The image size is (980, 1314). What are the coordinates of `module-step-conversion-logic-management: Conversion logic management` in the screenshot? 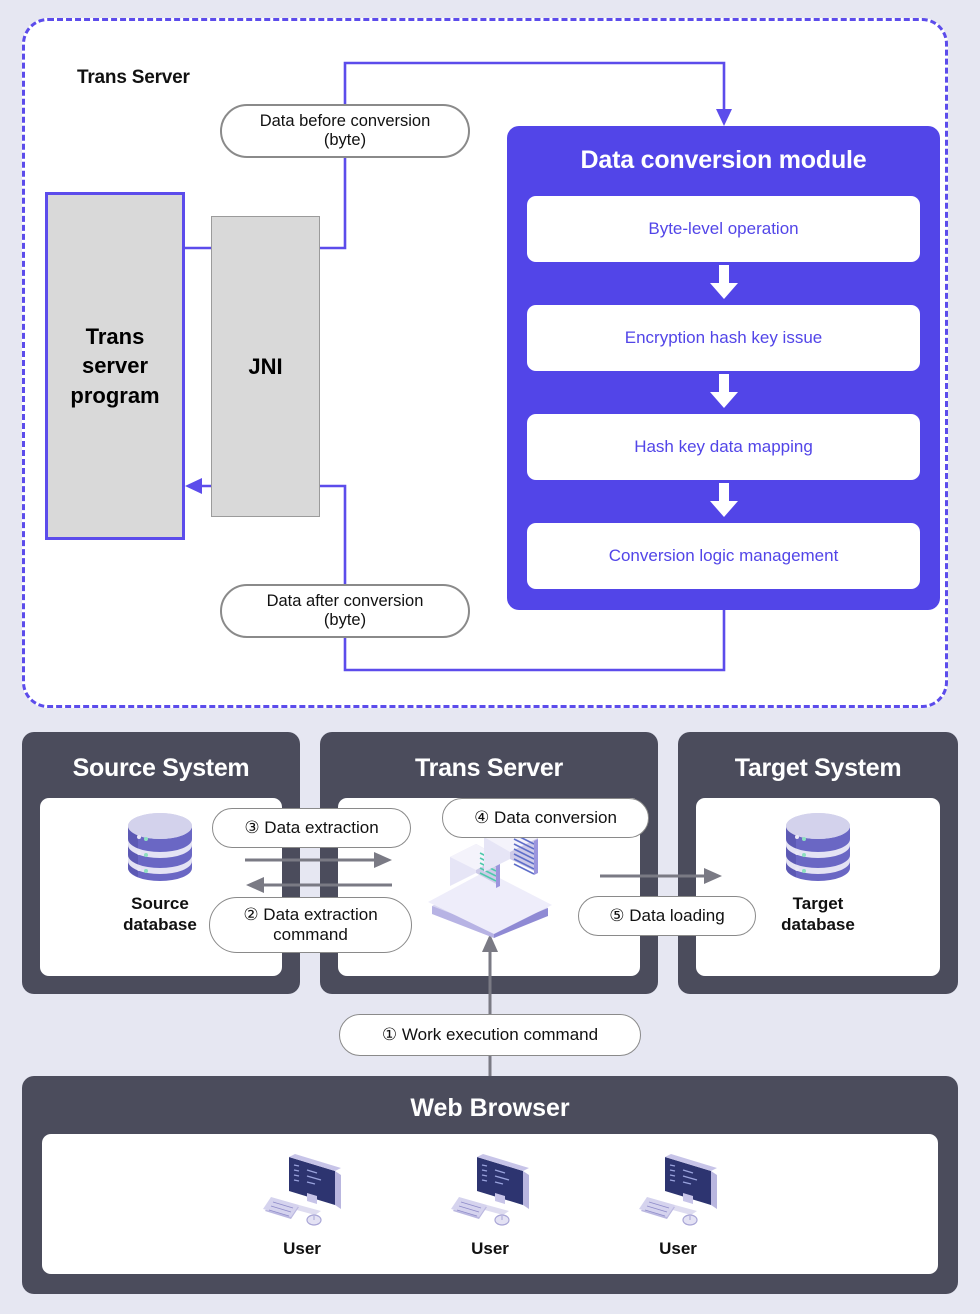 It's located at (723, 556).